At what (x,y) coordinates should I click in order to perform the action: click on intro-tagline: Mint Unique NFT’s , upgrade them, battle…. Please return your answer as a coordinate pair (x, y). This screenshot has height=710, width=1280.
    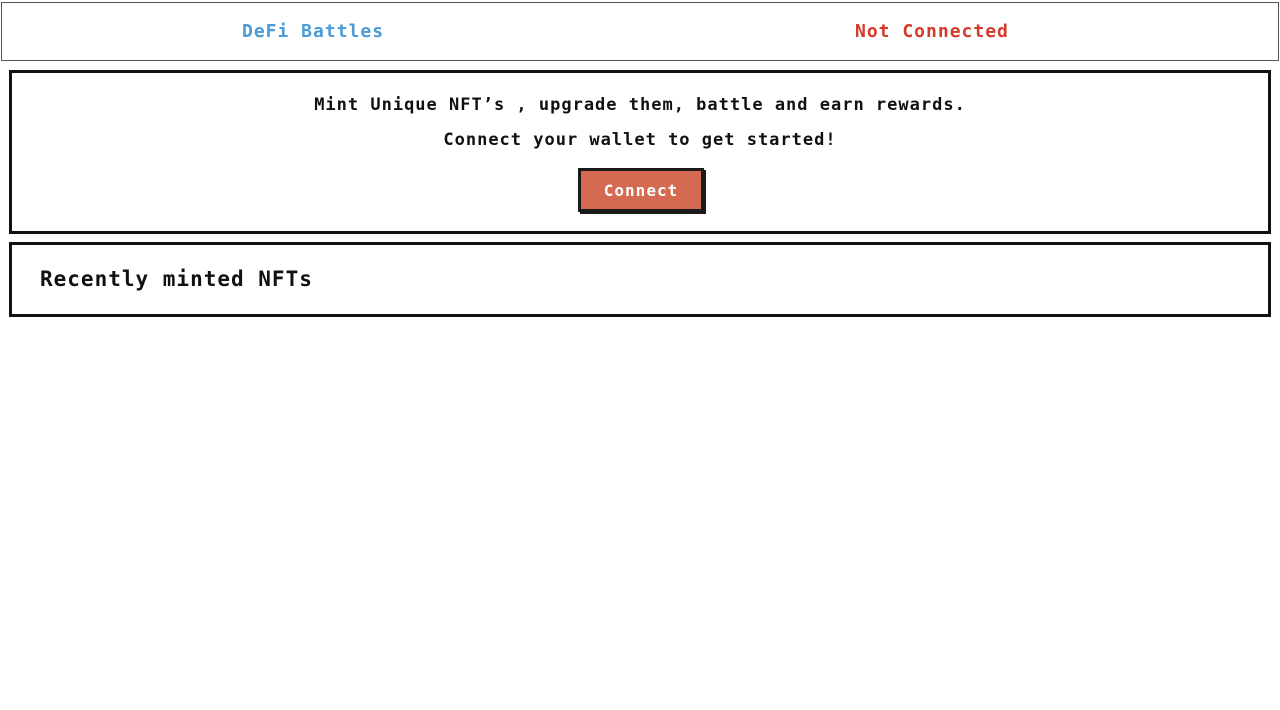
    Looking at the image, I should click on (640, 105).